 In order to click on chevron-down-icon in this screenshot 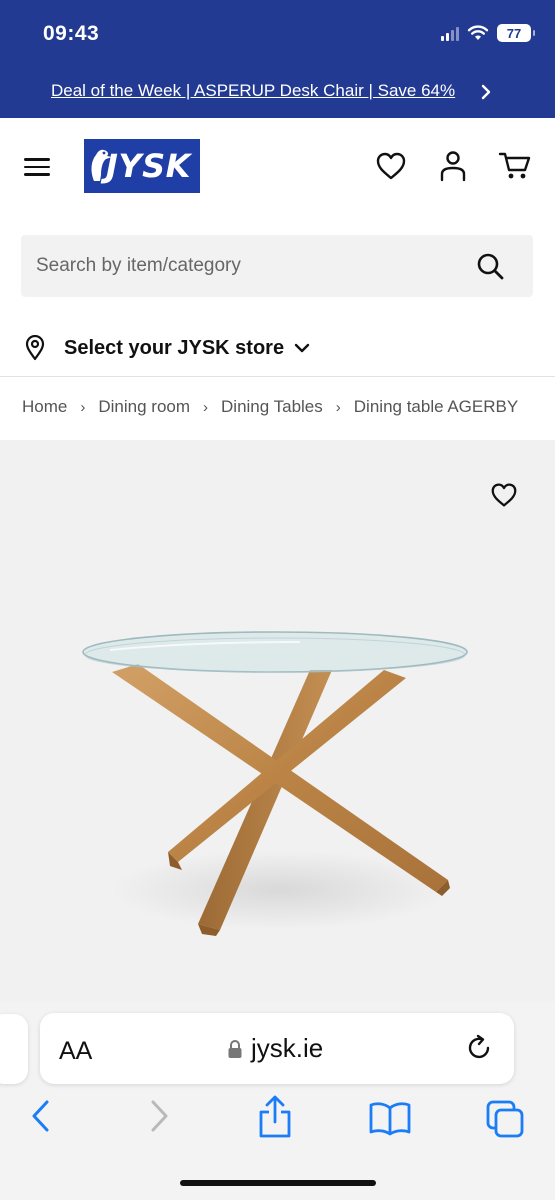, I will do `click(302, 348)`.